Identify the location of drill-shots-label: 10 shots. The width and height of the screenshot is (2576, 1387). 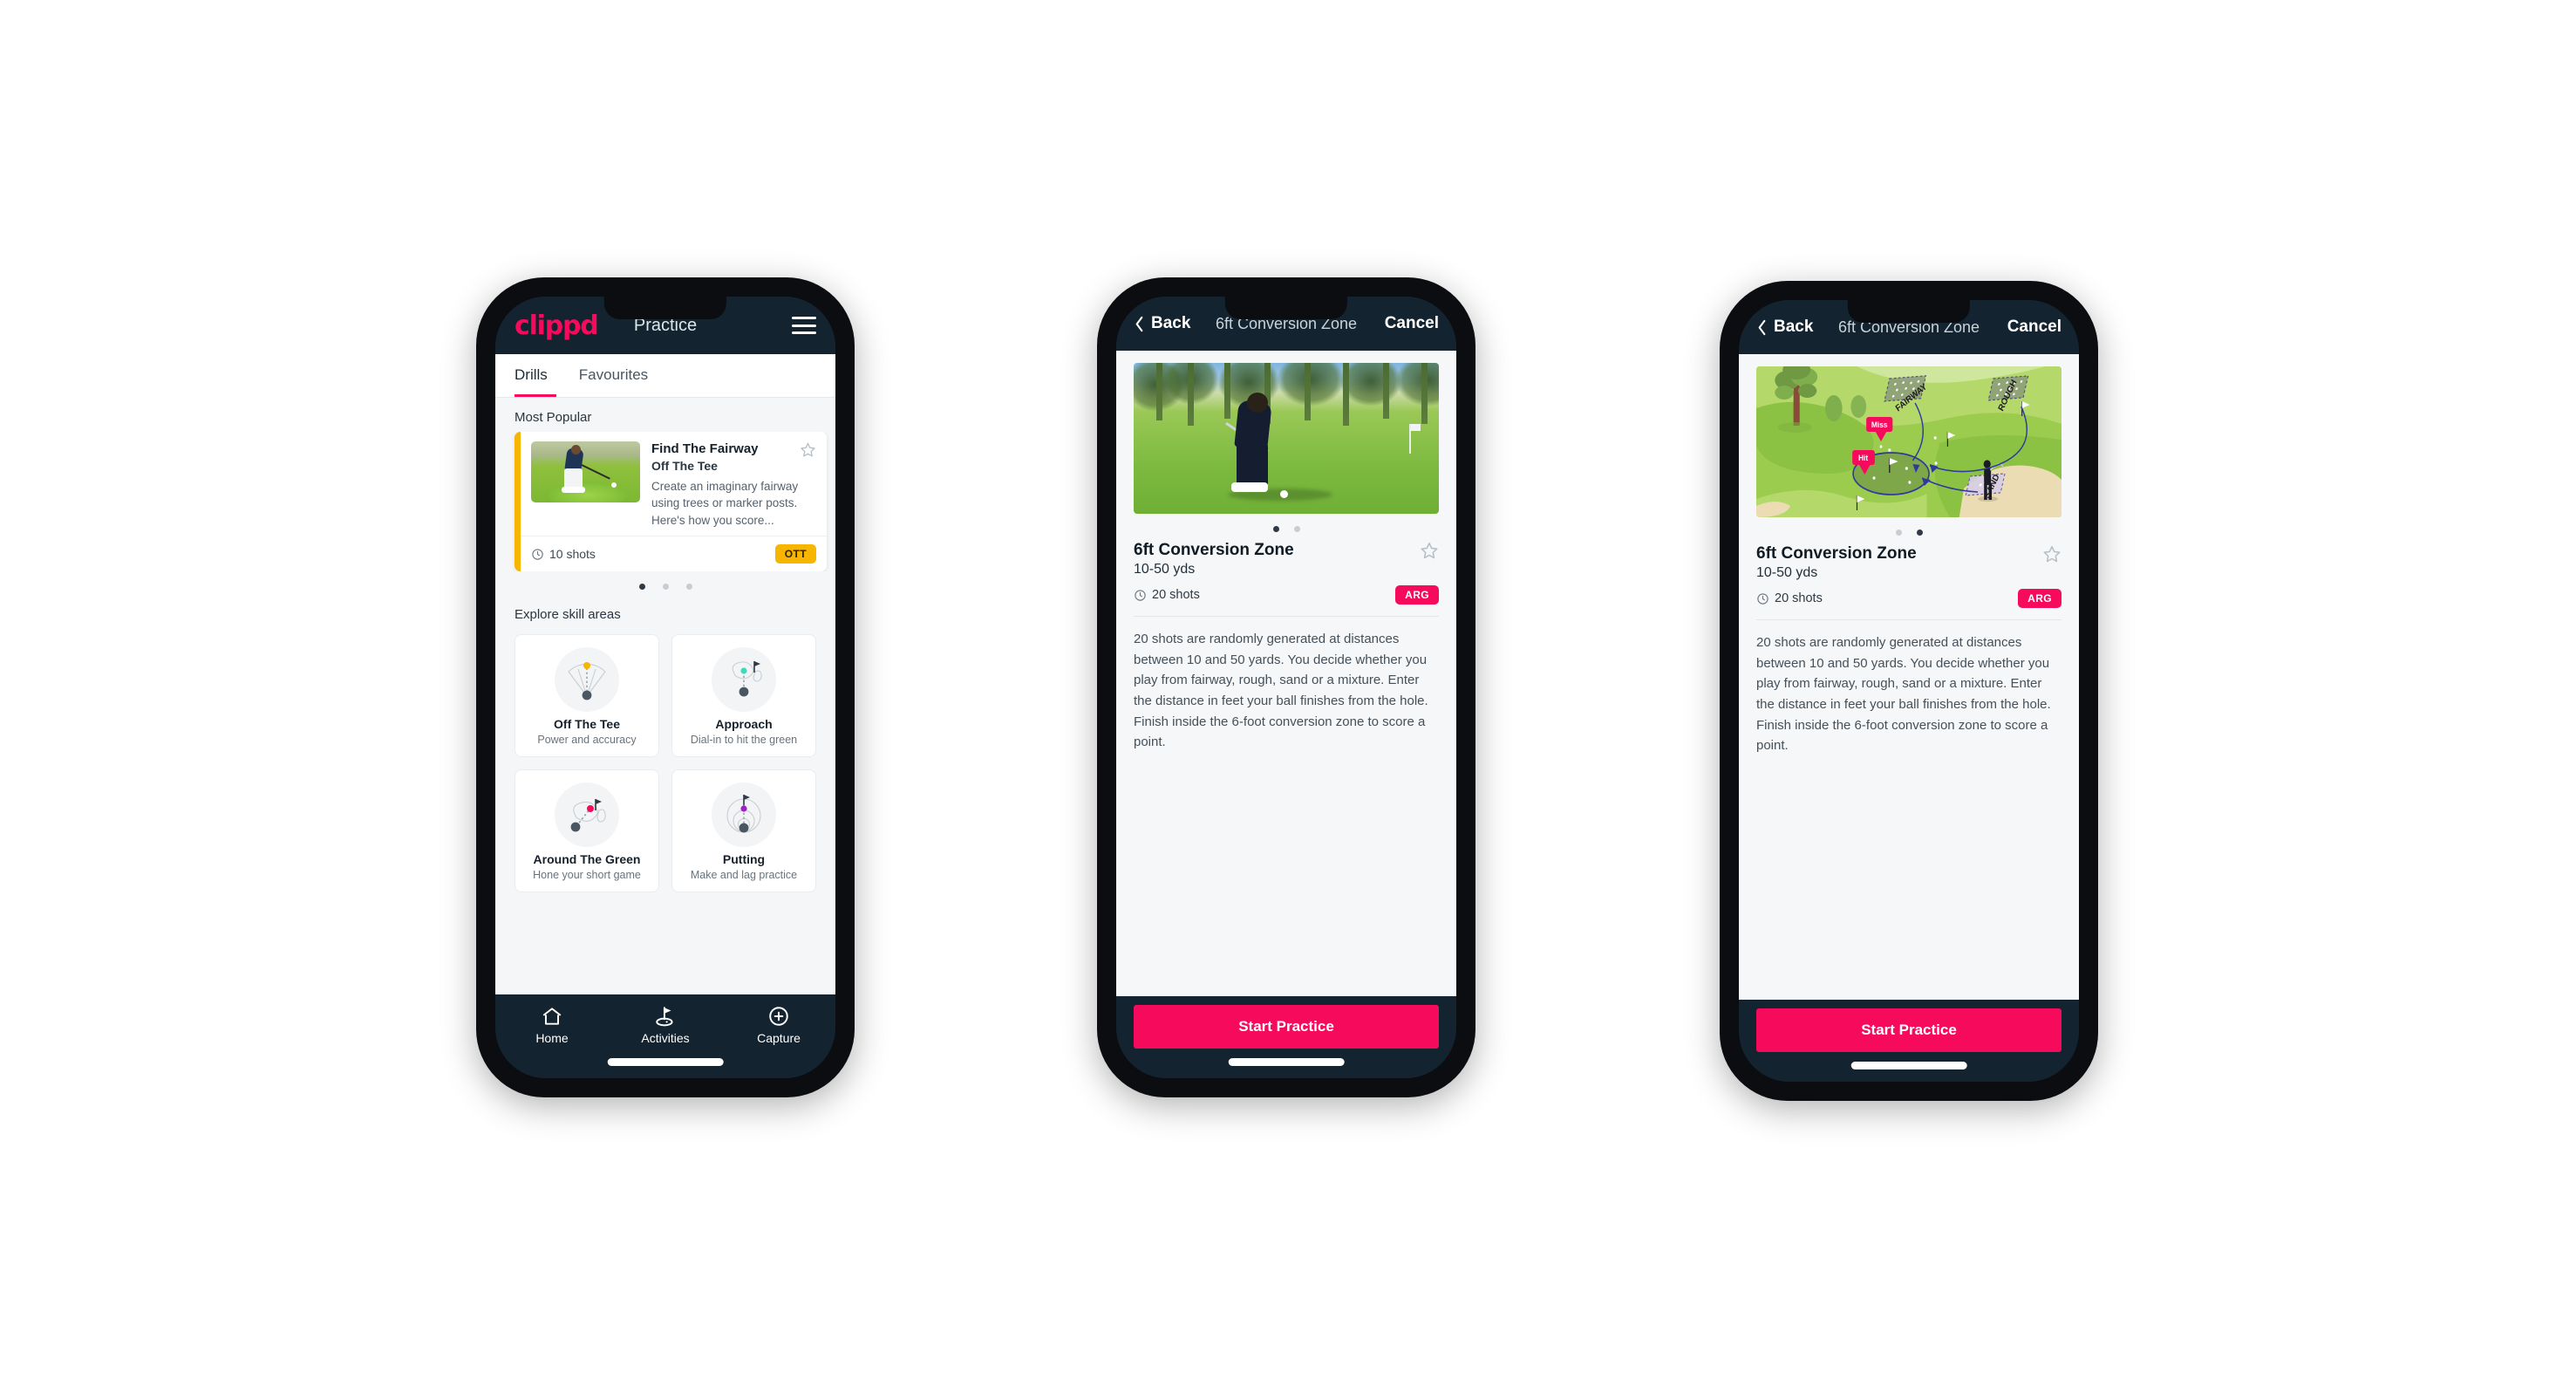
(573, 554).